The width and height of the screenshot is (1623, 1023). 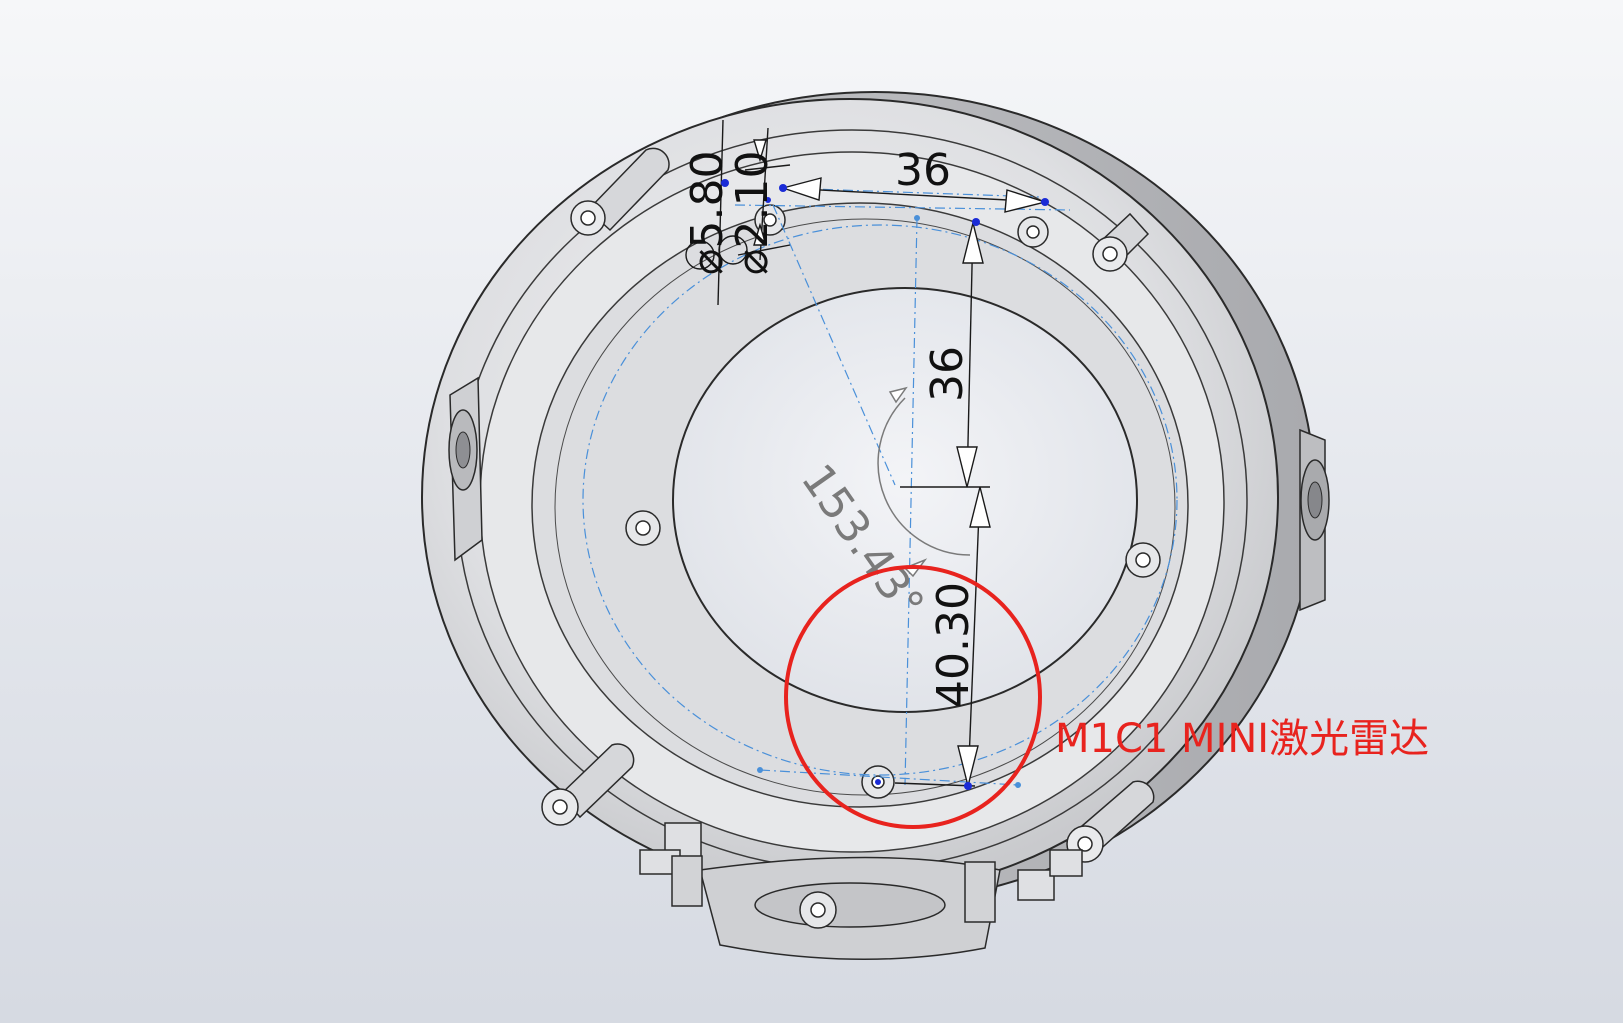 I want to click on dimension-offset-40-30: 40.30, so click(x=953, y=645).